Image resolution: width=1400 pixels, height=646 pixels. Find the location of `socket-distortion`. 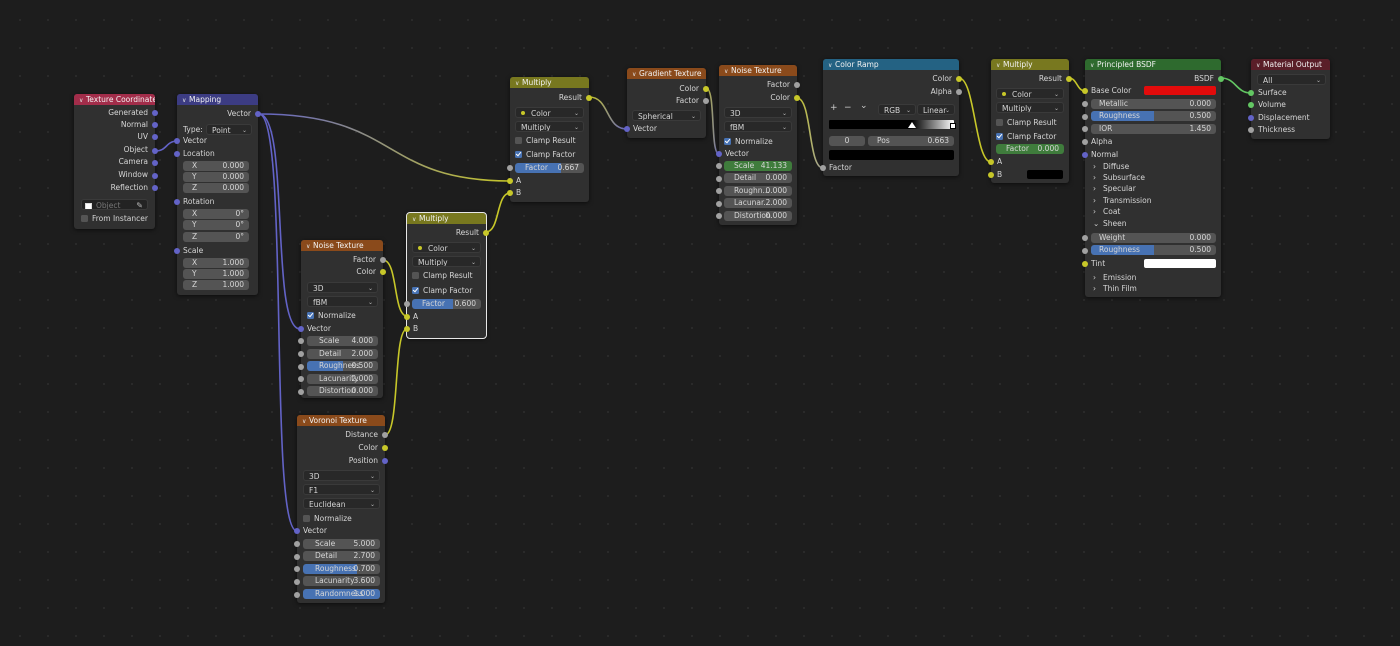

socket-distortion is located at coordinates (719, 216).